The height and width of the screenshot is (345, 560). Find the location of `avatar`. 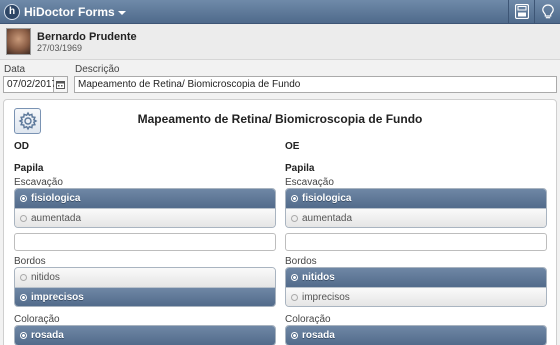

avatar is located at coordinates (18, 41).